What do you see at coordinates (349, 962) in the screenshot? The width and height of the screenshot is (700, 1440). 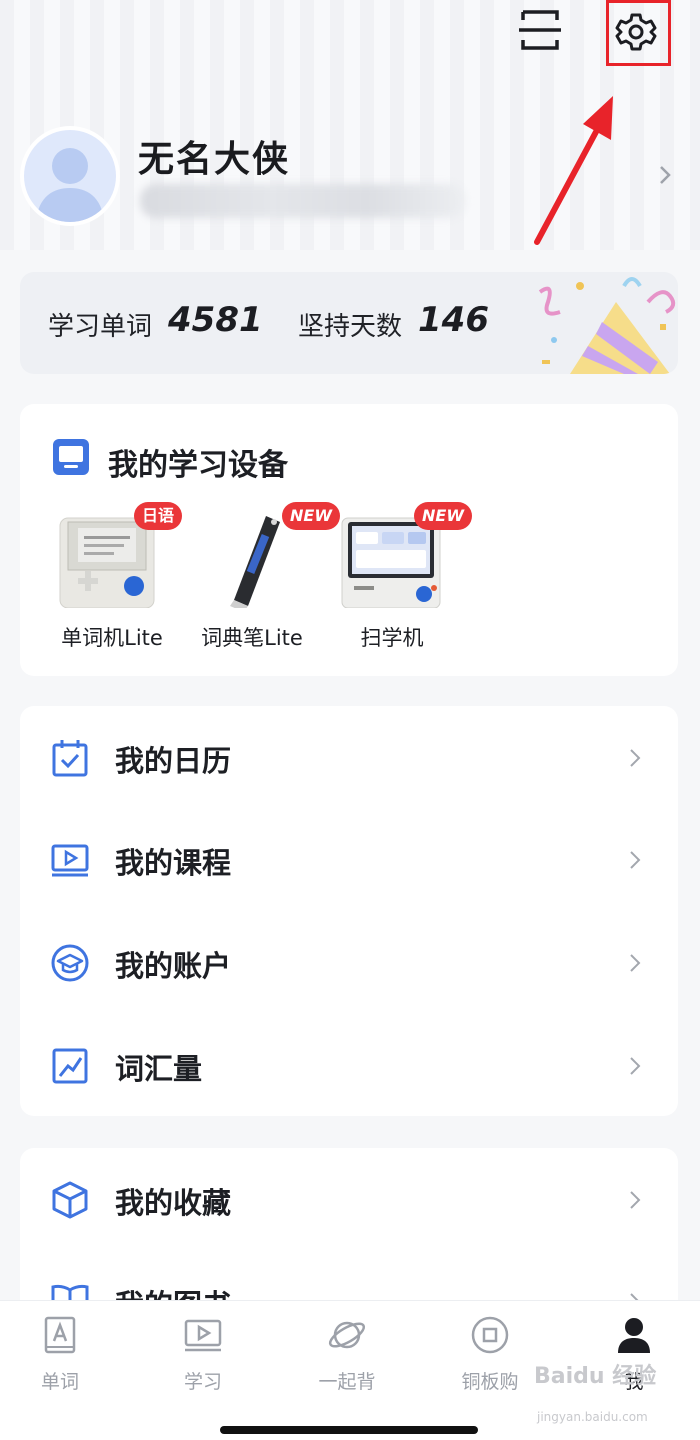 I see `menu-item-account: 我的账户` at bounding box center [349, 962].